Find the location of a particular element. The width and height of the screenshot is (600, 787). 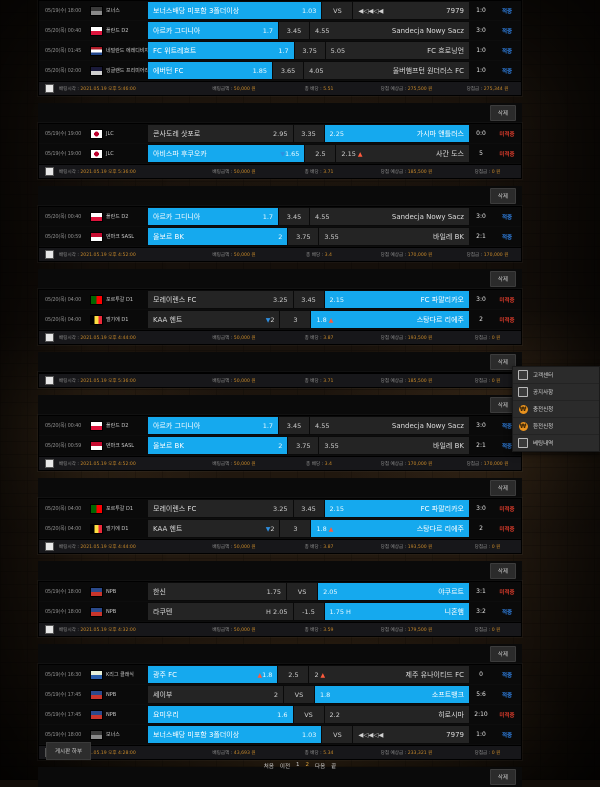

home-pick: 에버턴 FC 1.85 is located at coordinates (210, 70).